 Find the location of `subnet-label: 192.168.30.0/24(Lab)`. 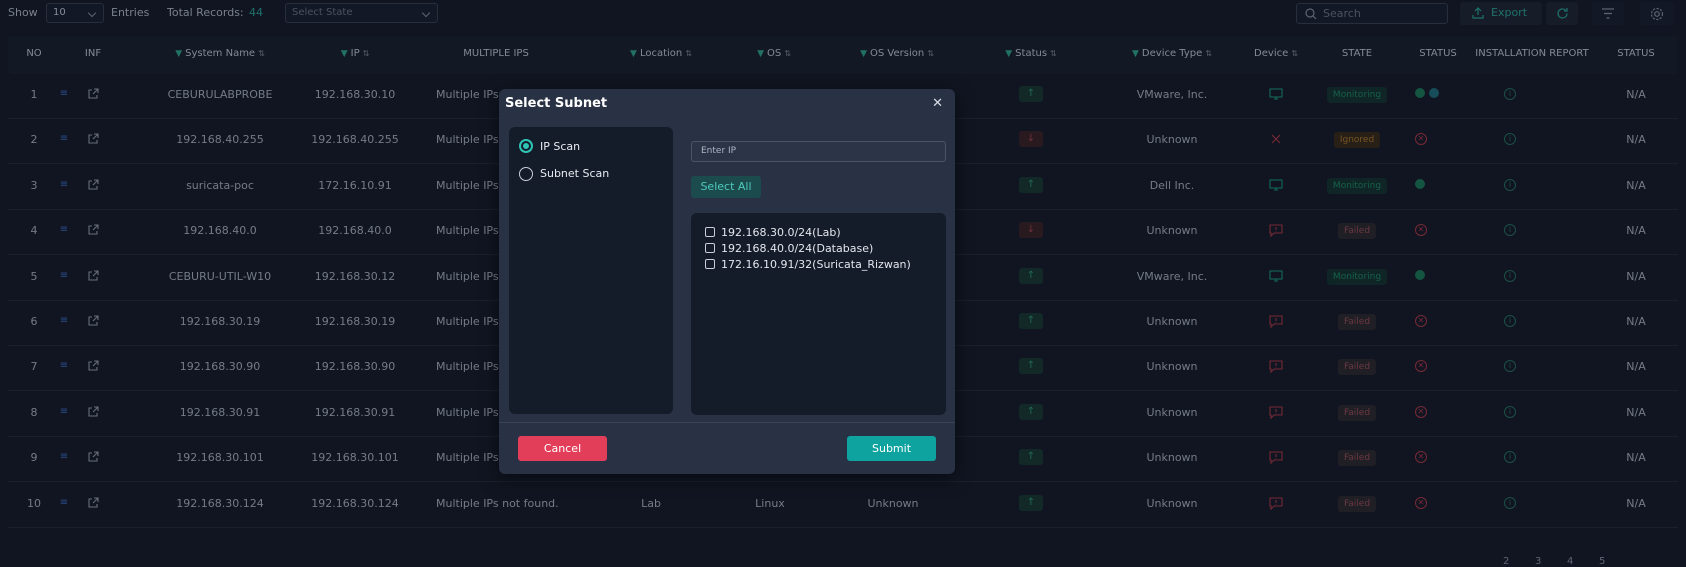

subnet-label: 192.168.30.0/24(Lab) is located at coordinates (781, 232).